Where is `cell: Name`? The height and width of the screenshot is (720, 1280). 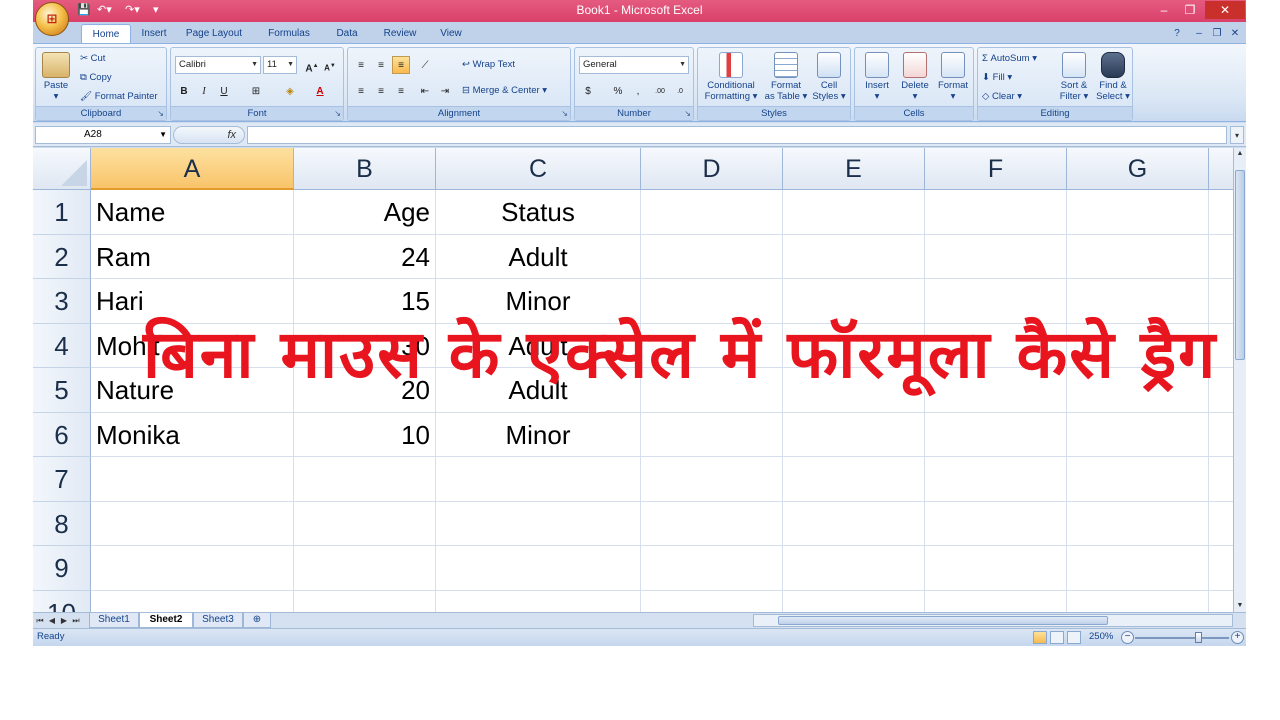 cell: Name is located at coordinates (192, 212).